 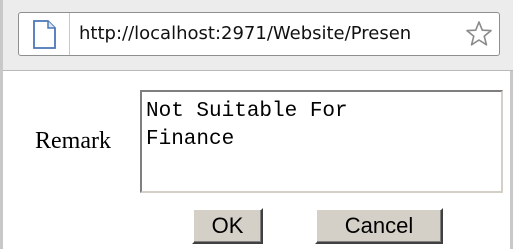 What do you see at coordinates (266, 33) in the screenshot?
I see `address-text: http://localhost:2971/Website/Presen` at bounding box center [266, 33].